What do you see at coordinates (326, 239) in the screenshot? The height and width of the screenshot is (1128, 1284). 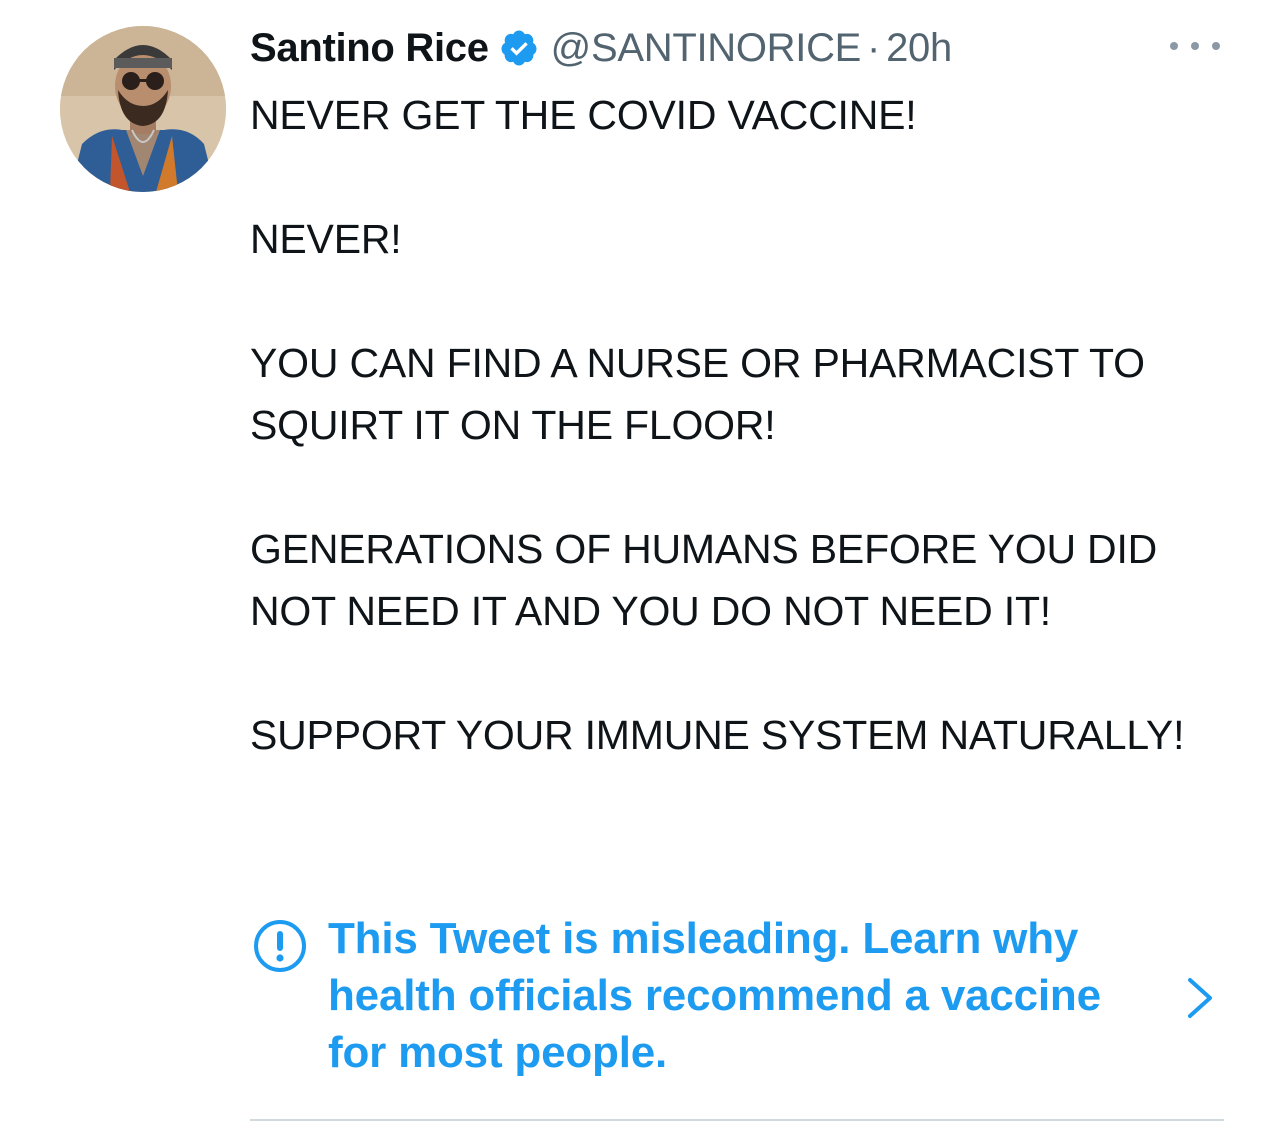 I see `tweet-paragraph: NEVER!` at bounding box center [326, 239].